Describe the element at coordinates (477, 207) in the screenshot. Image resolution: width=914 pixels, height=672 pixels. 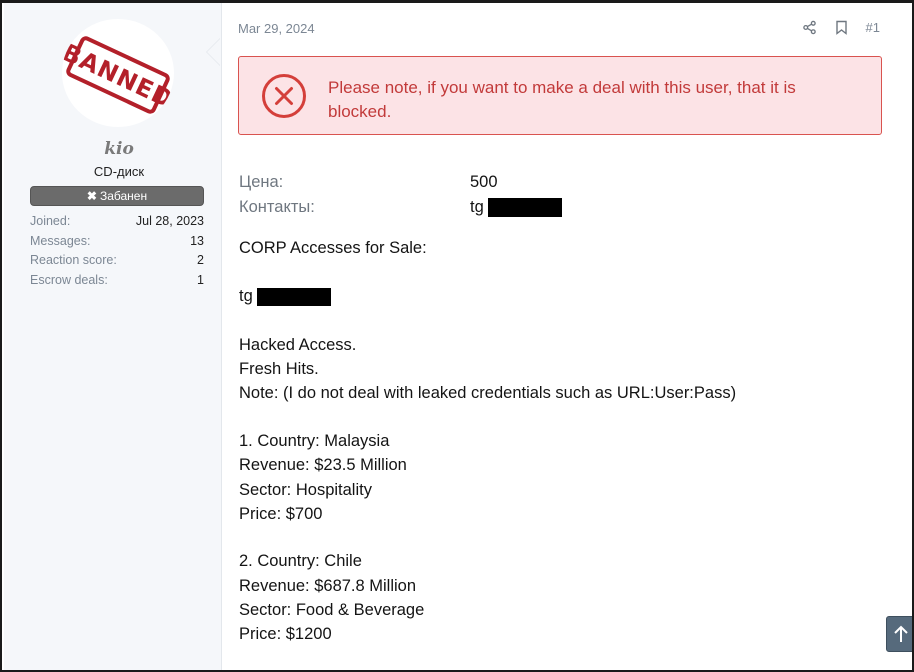
I see `contacts-prefix: tg` at that location.